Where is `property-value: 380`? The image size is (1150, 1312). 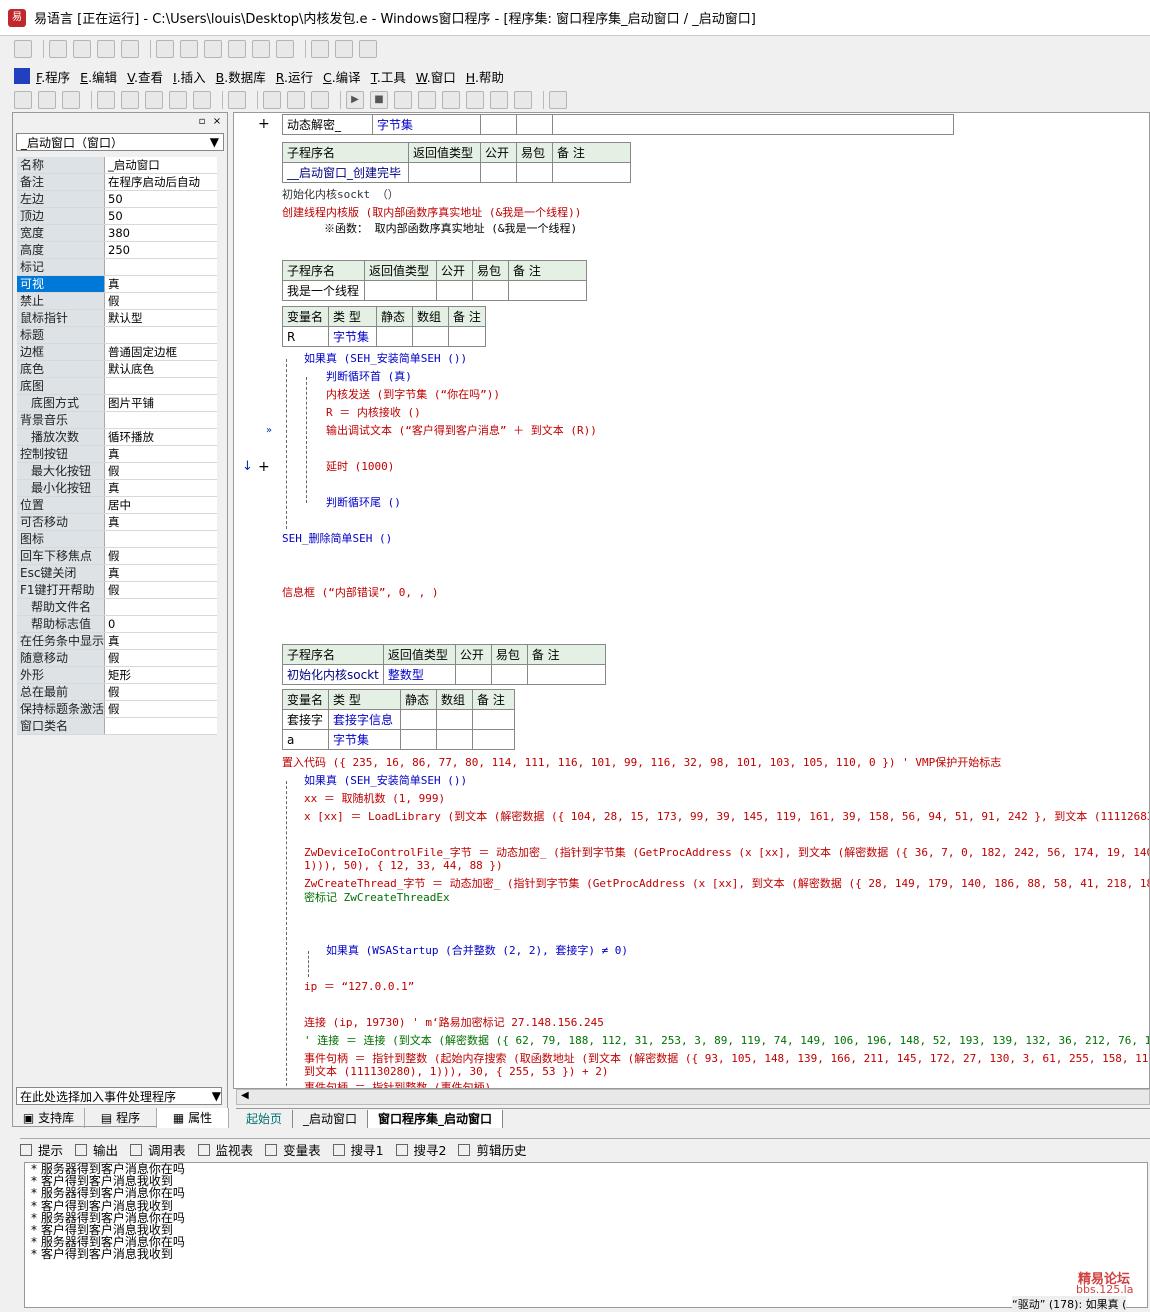 property-value: 380 is located at coordinates (161, 233).